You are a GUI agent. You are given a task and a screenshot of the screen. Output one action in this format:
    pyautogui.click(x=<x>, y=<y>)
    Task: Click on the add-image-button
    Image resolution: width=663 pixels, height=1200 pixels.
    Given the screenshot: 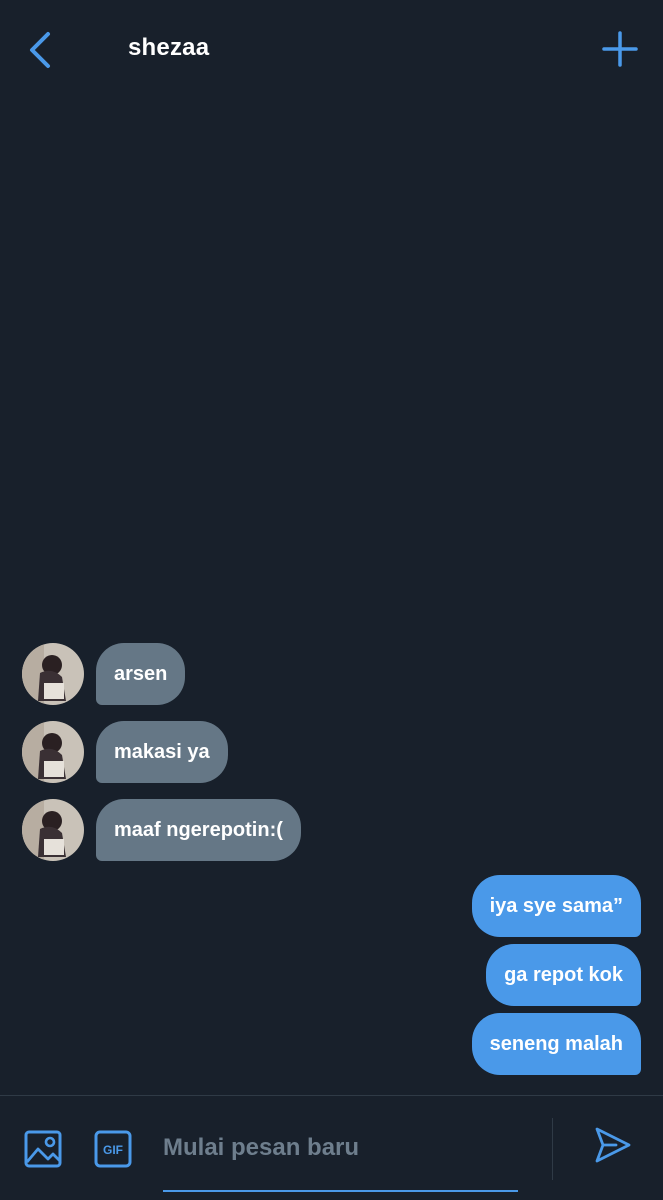 What is the action you would take?
    pyautogui.click(x=43, y=1149)
    